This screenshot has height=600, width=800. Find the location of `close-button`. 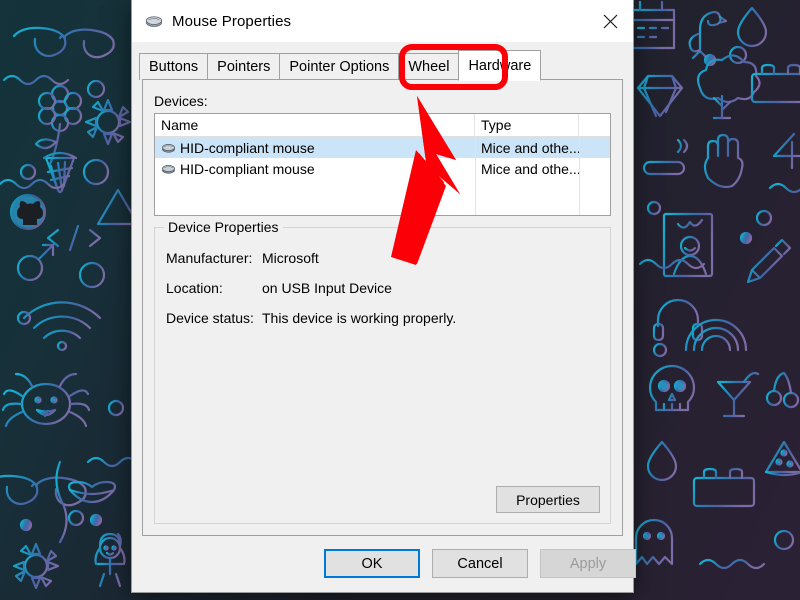

close-button is located at coordinates (610, 21).